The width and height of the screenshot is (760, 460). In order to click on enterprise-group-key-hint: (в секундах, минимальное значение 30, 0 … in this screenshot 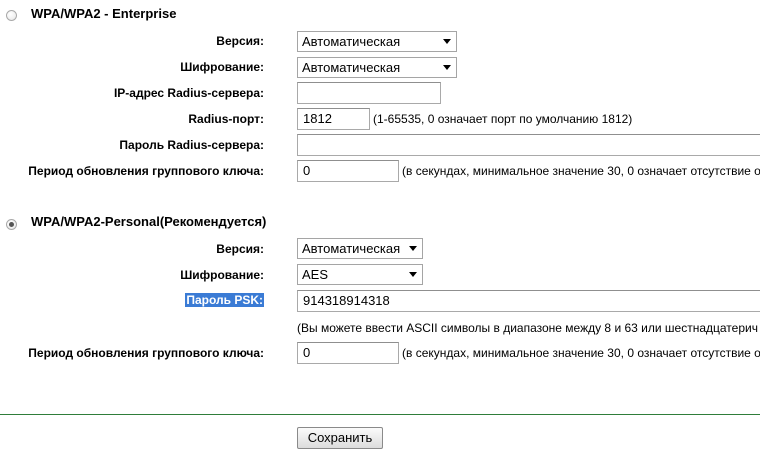, I will do `click(581, 171)`.